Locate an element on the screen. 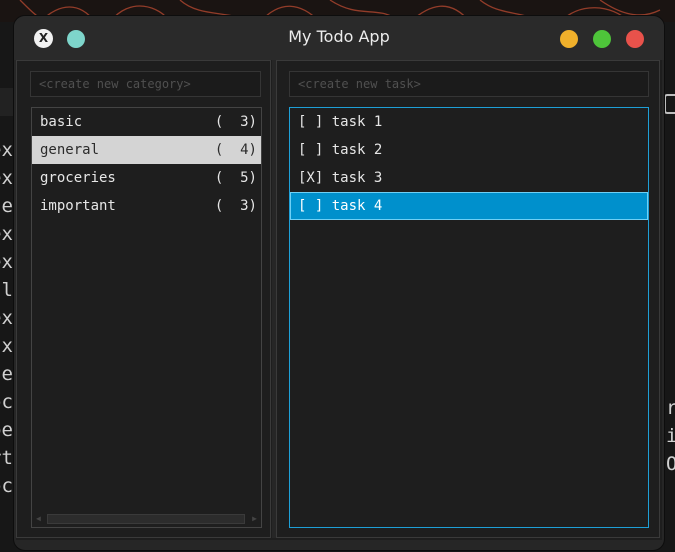  category-item: basic ( 3) is located at coordinates (146, 122).